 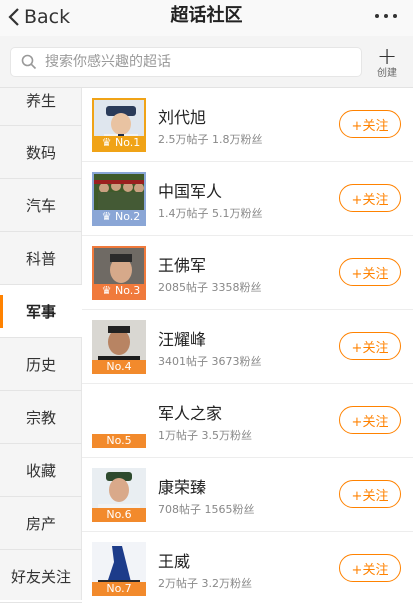 I want to click on rank-label: No.6, so click(x=119, y=514).